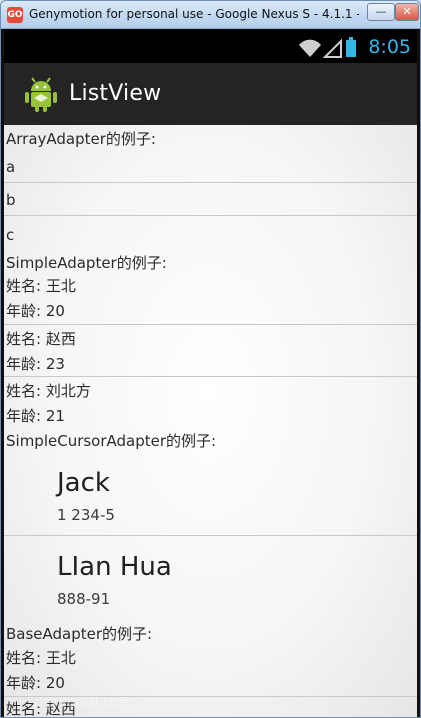 This screenshot has width=421, height=718. What do you see at coordinates (41, 286) in the screenshot?
I see `simple-item-1-name: 姓名: 王北` at bounding box center [41, 286].